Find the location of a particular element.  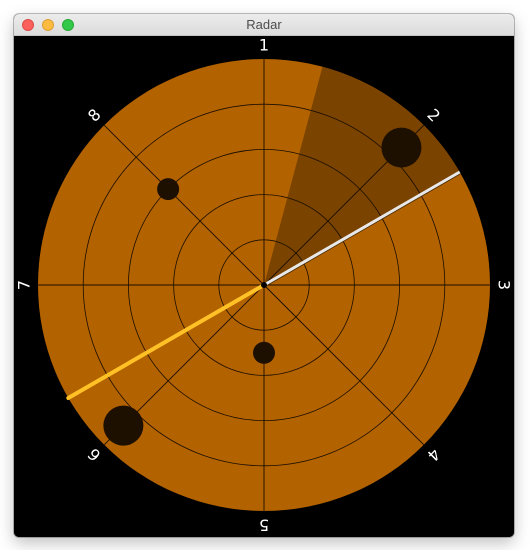

radar-center is located at coordinates (264, 285).